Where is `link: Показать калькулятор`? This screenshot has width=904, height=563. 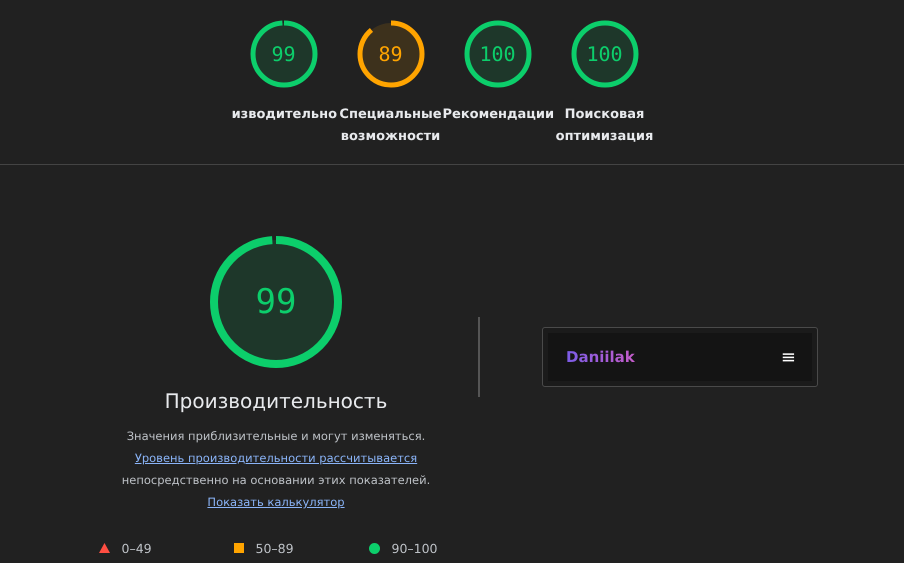 link: Показать калькулятор is located at coordinates (276, 502).